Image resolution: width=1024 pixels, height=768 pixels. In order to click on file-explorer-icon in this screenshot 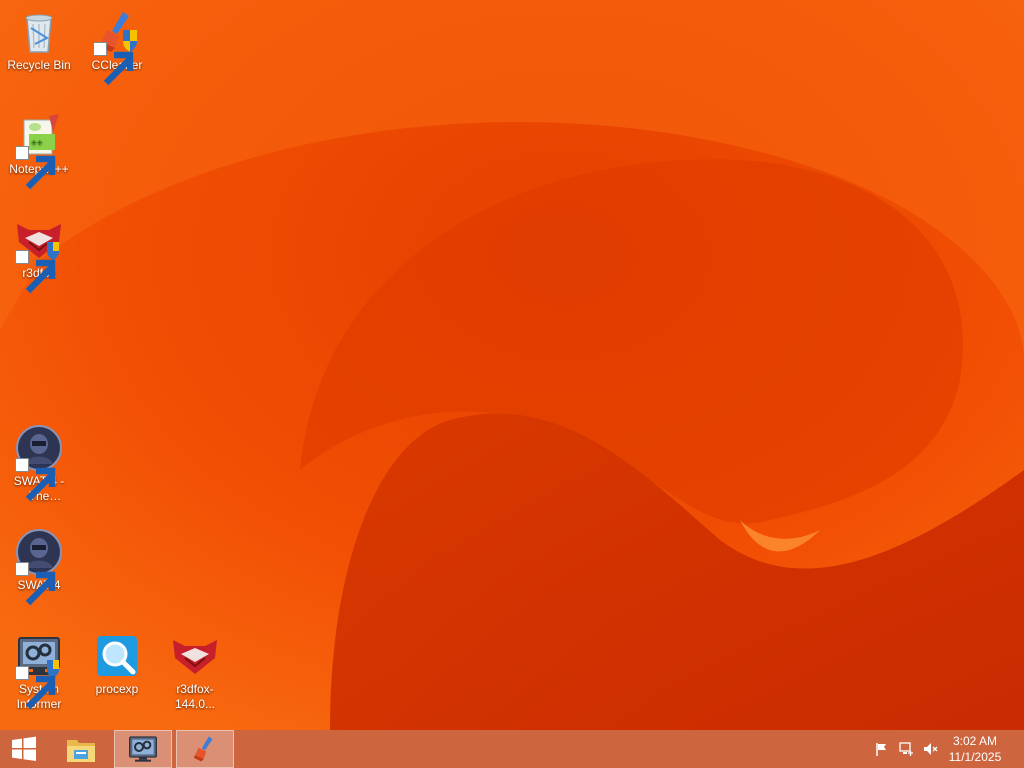, I will do `click(81, 749)`.